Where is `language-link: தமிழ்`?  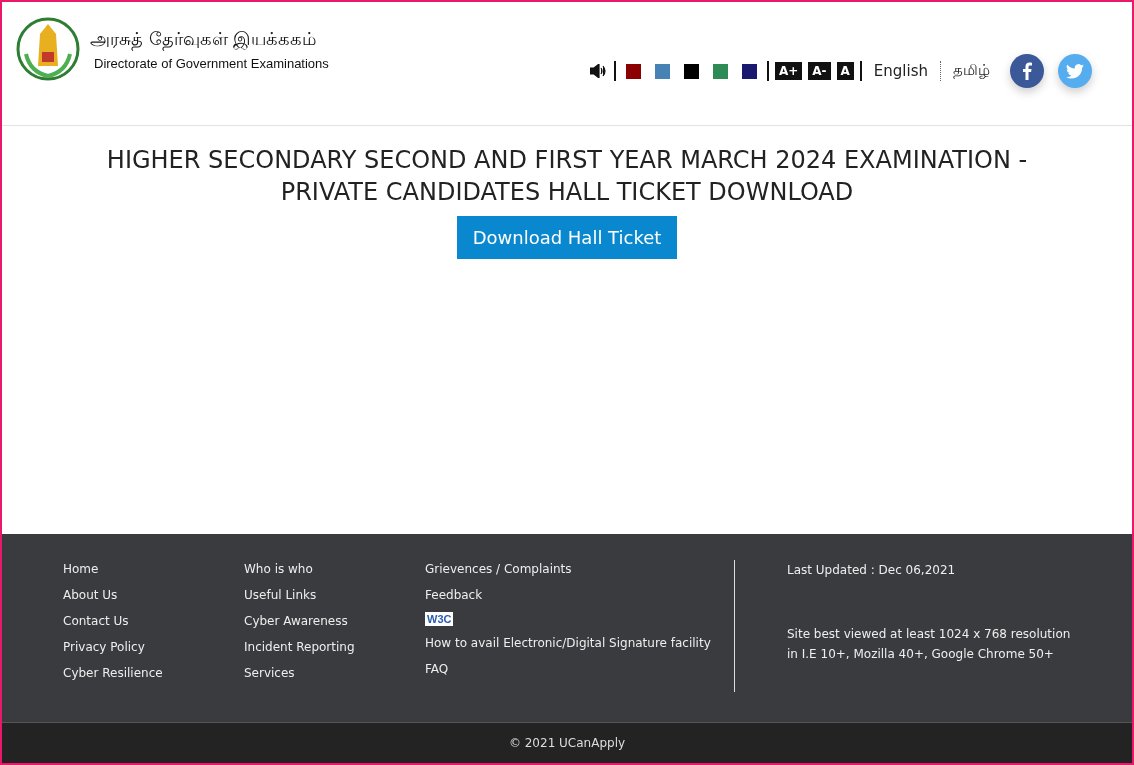 language-link: தமிழ் is located at coordinates (971, 71).